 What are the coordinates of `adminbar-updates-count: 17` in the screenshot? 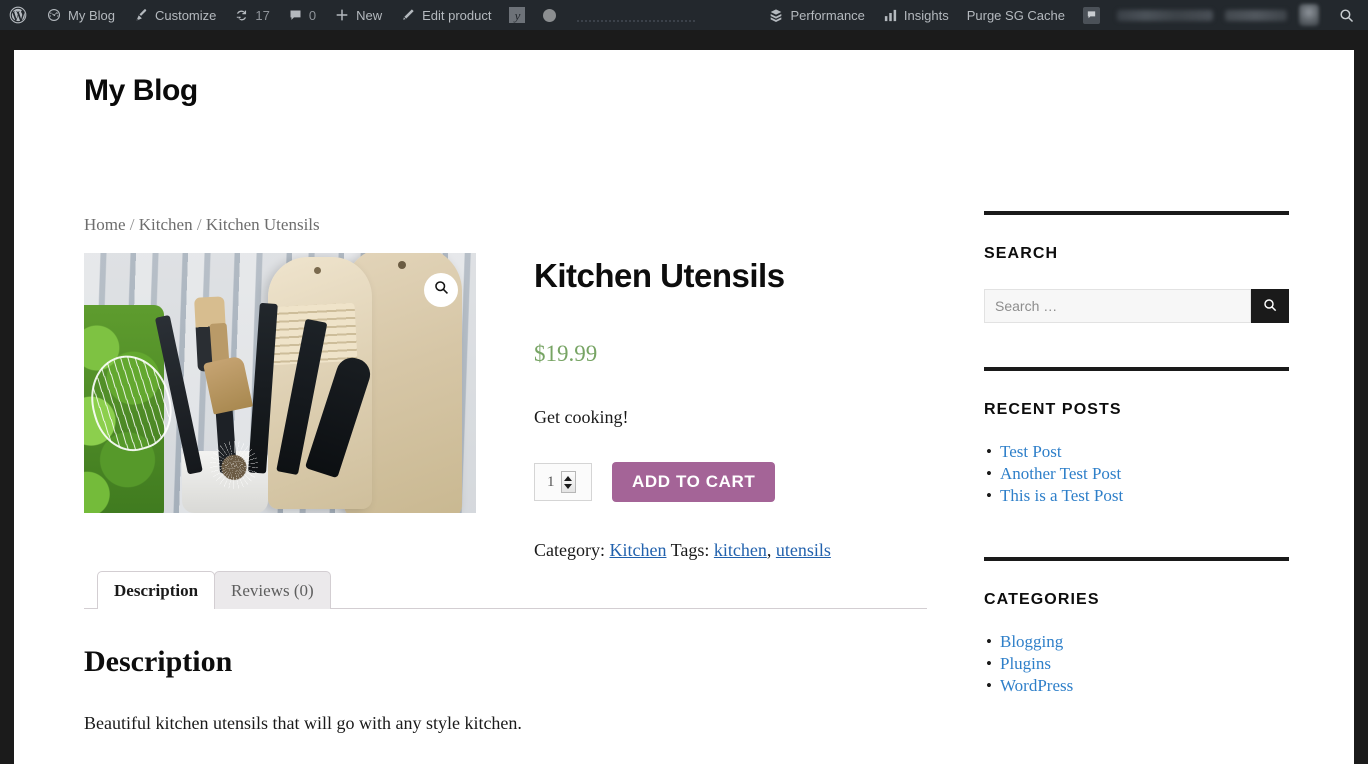 It's located at (262, 15).